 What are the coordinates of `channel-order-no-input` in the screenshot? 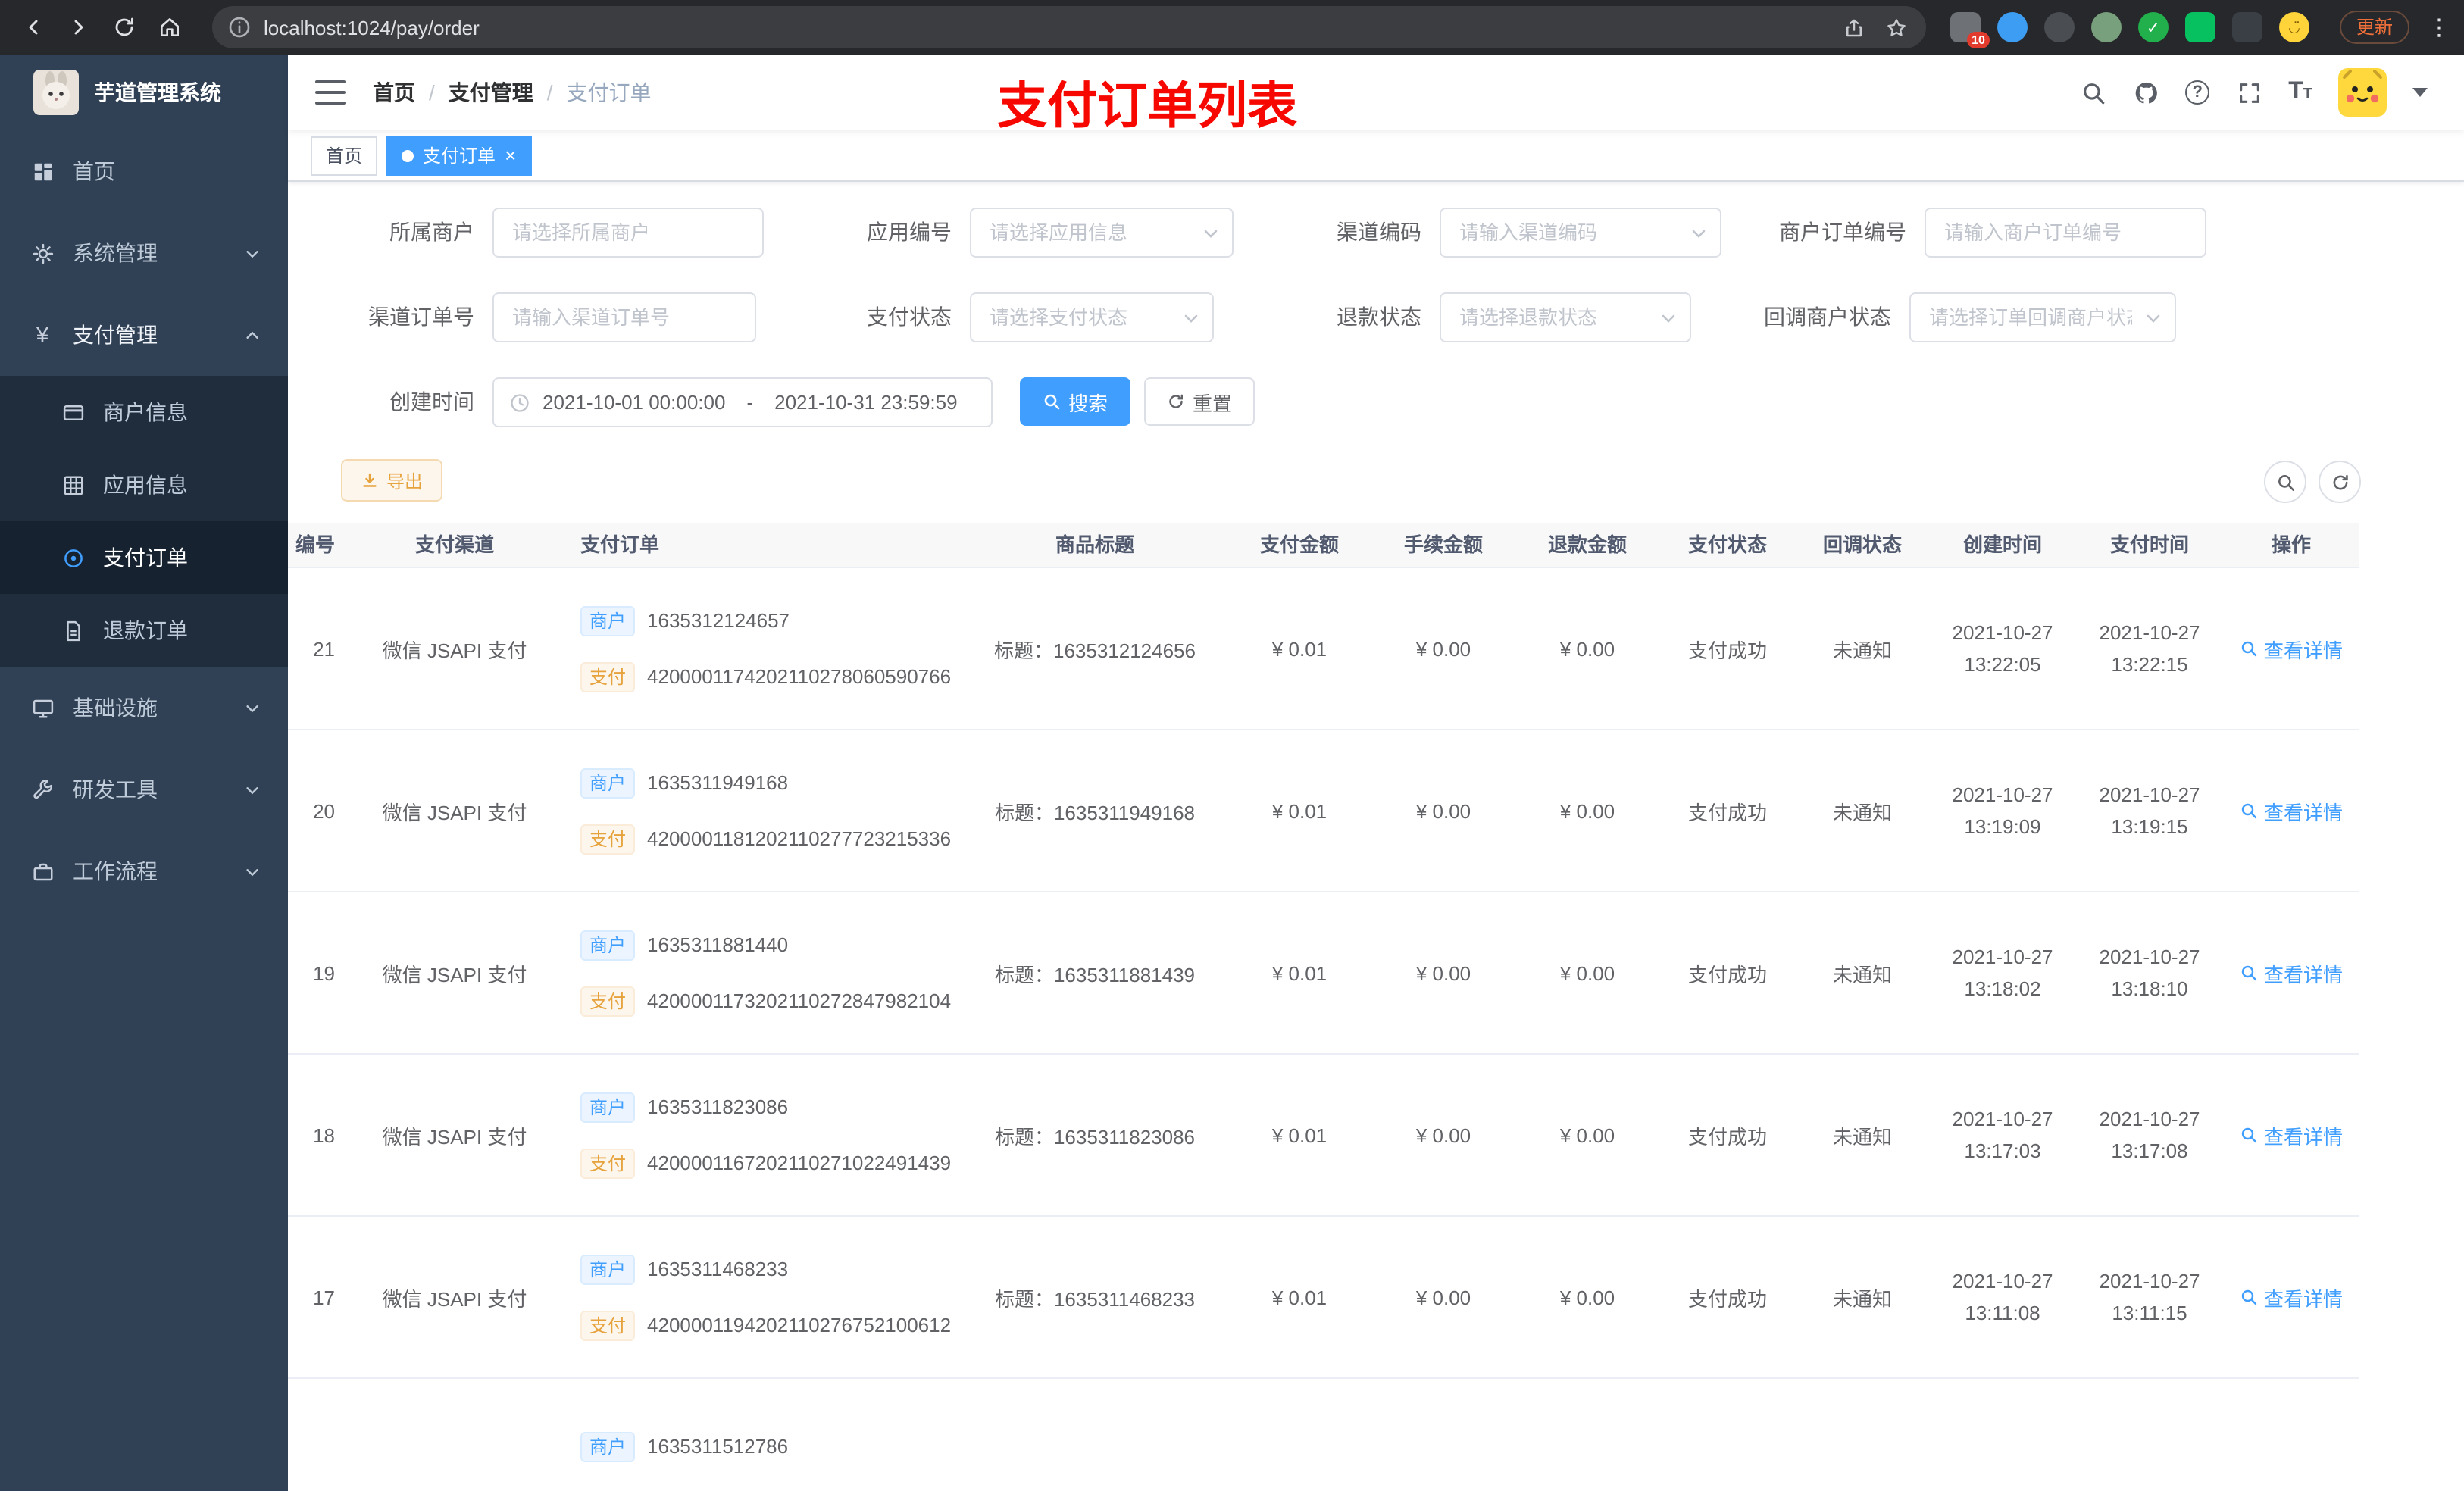 It's located at (624, 317).